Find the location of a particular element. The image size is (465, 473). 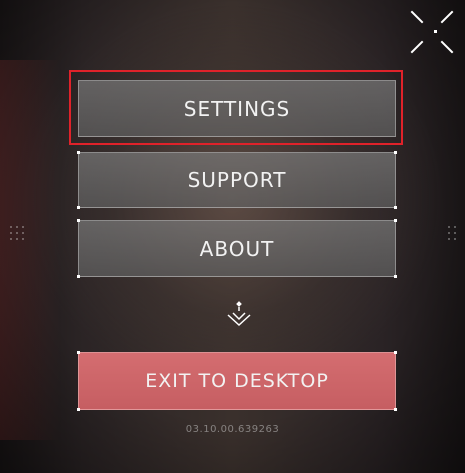

support-button: SUPPORT is located at coordinates (237, 180).